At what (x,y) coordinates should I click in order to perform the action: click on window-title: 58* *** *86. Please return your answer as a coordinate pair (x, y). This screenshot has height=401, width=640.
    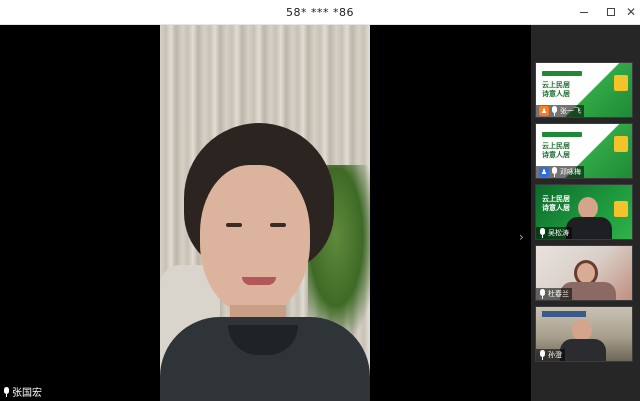
    Looking at the image, I should click on (320, 12).